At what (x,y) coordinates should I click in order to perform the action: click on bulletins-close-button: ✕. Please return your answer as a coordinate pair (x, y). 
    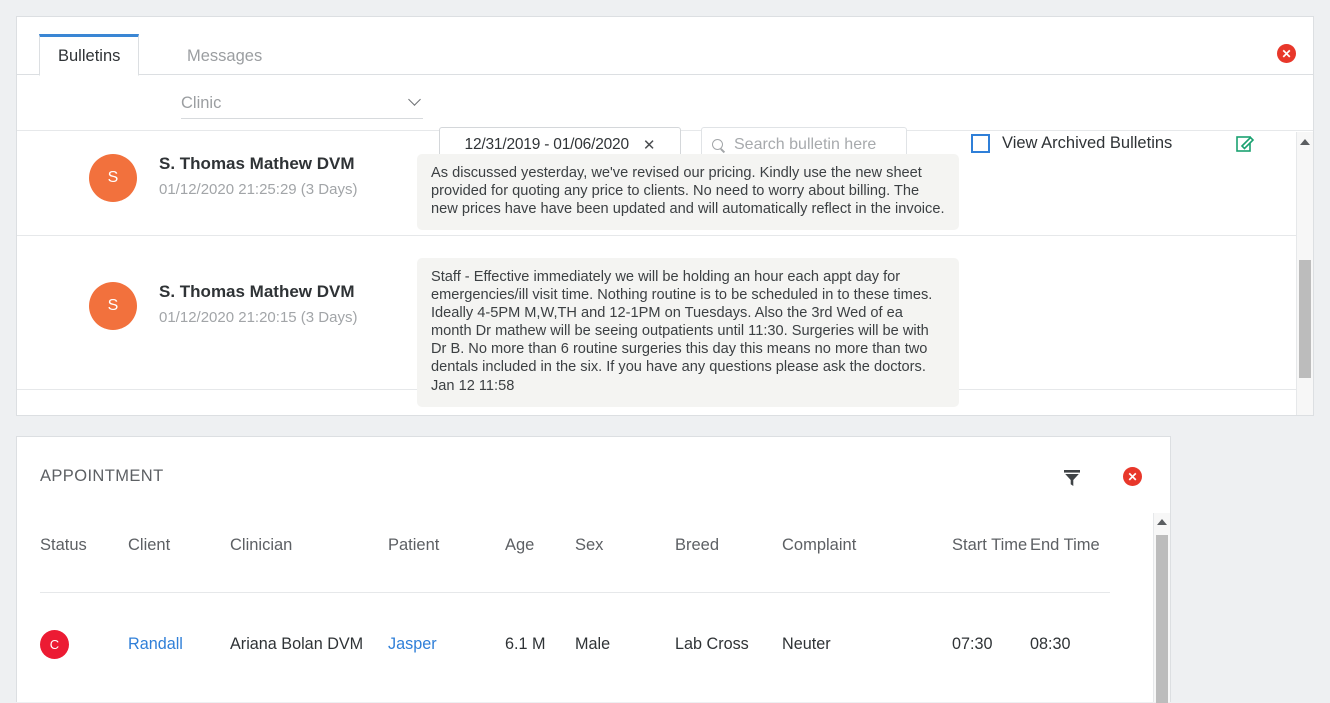
    Looking at the image, I should click on (1286, 53).